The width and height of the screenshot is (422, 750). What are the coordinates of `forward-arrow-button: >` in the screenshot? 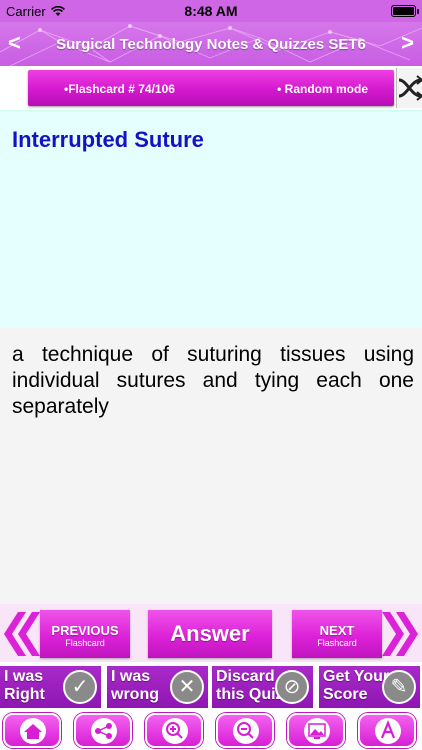 It's located at (407, 43).